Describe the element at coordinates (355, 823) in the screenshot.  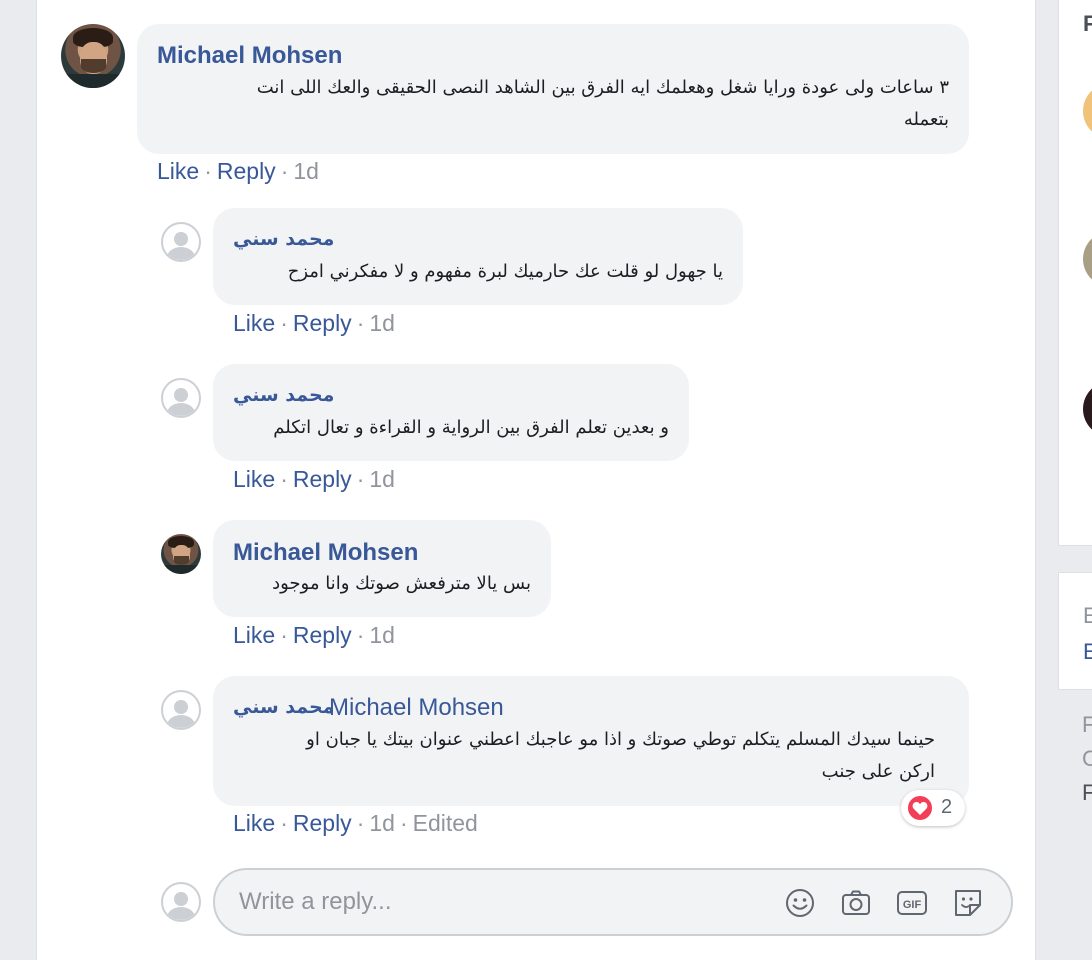
I see `comment-actions: Like · Reply · 1d · Edited` at that location.